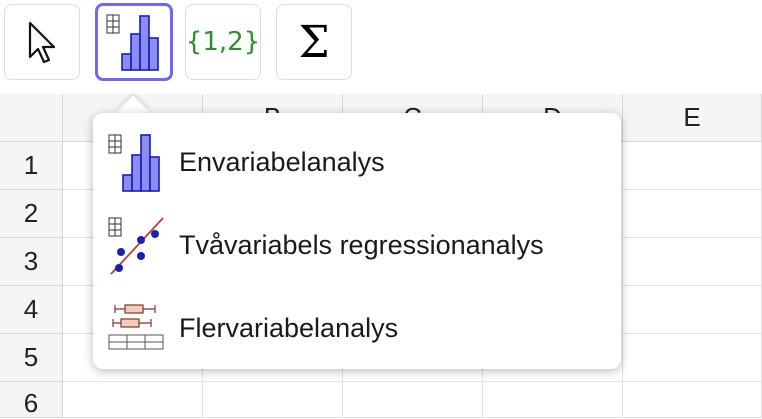 This screenshot has width=762, height=419. I want to click on menu-item-two-variable-regression-analysis: Tvåvariabels regressionanalys, so click(357, 245).